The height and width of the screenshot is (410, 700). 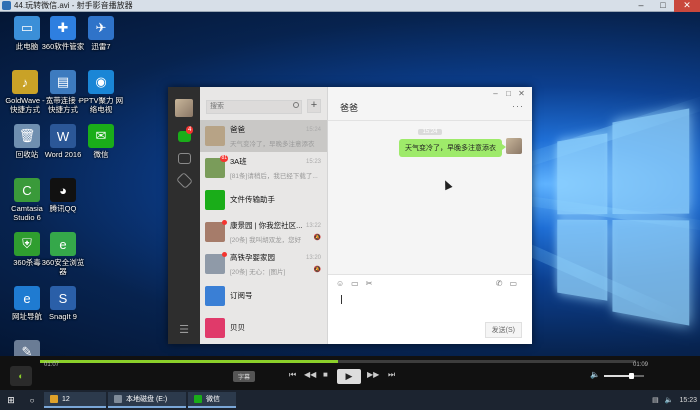 I want to click on desktop-icon: S SnagIt 9, so click(x=63, y=303).